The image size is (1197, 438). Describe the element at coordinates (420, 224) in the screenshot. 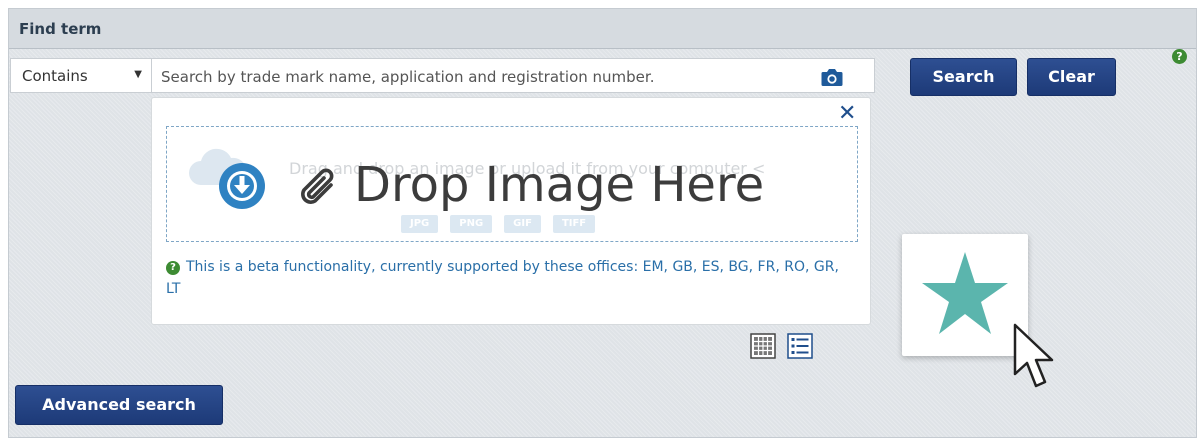

I see `format-badge: JPG` at that location.